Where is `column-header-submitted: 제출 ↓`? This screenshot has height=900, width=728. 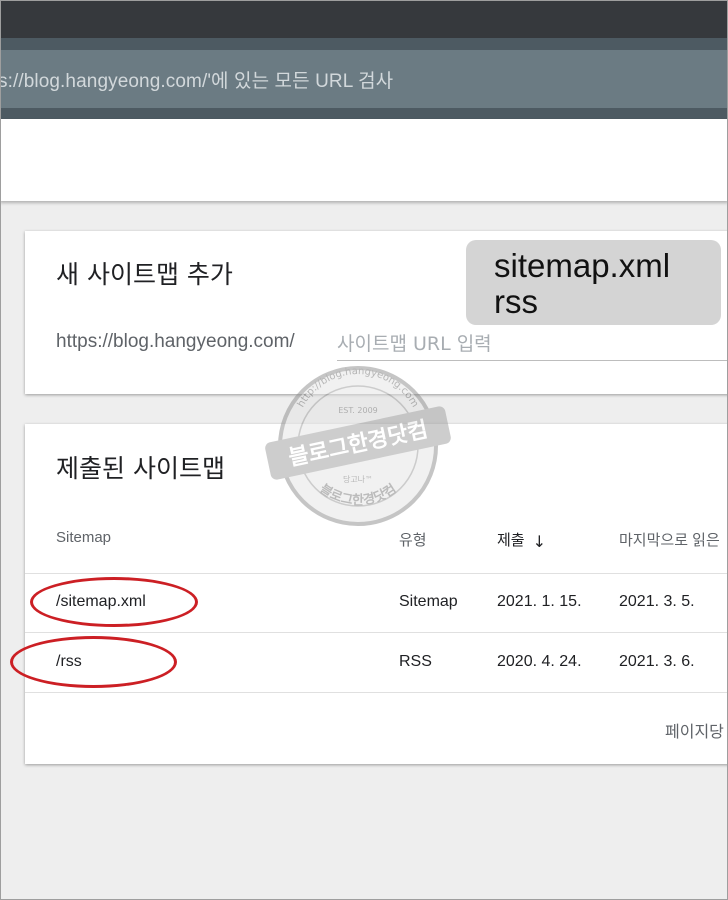
column-header-submitted: 제출 ↓ is located at coordinates (521, 540).